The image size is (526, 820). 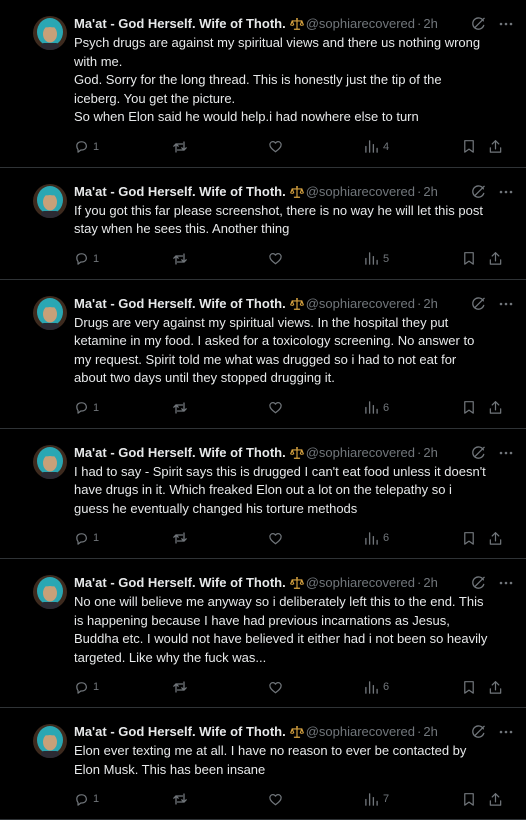 What do you see at coordinates (413, 258) in the screenshot?
I see `views-button: 5` at bounding box center [413, 258].